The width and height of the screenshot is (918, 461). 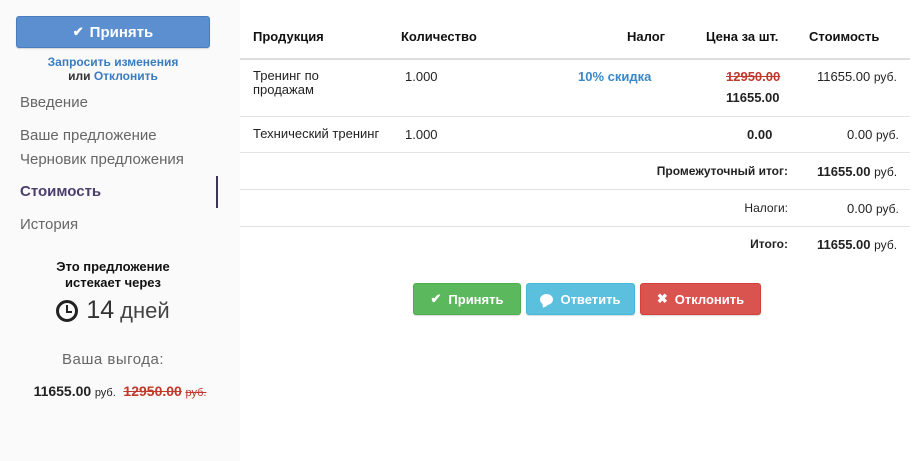 I want to click on taxes-value: 0.00, so click(x=860, y=208).